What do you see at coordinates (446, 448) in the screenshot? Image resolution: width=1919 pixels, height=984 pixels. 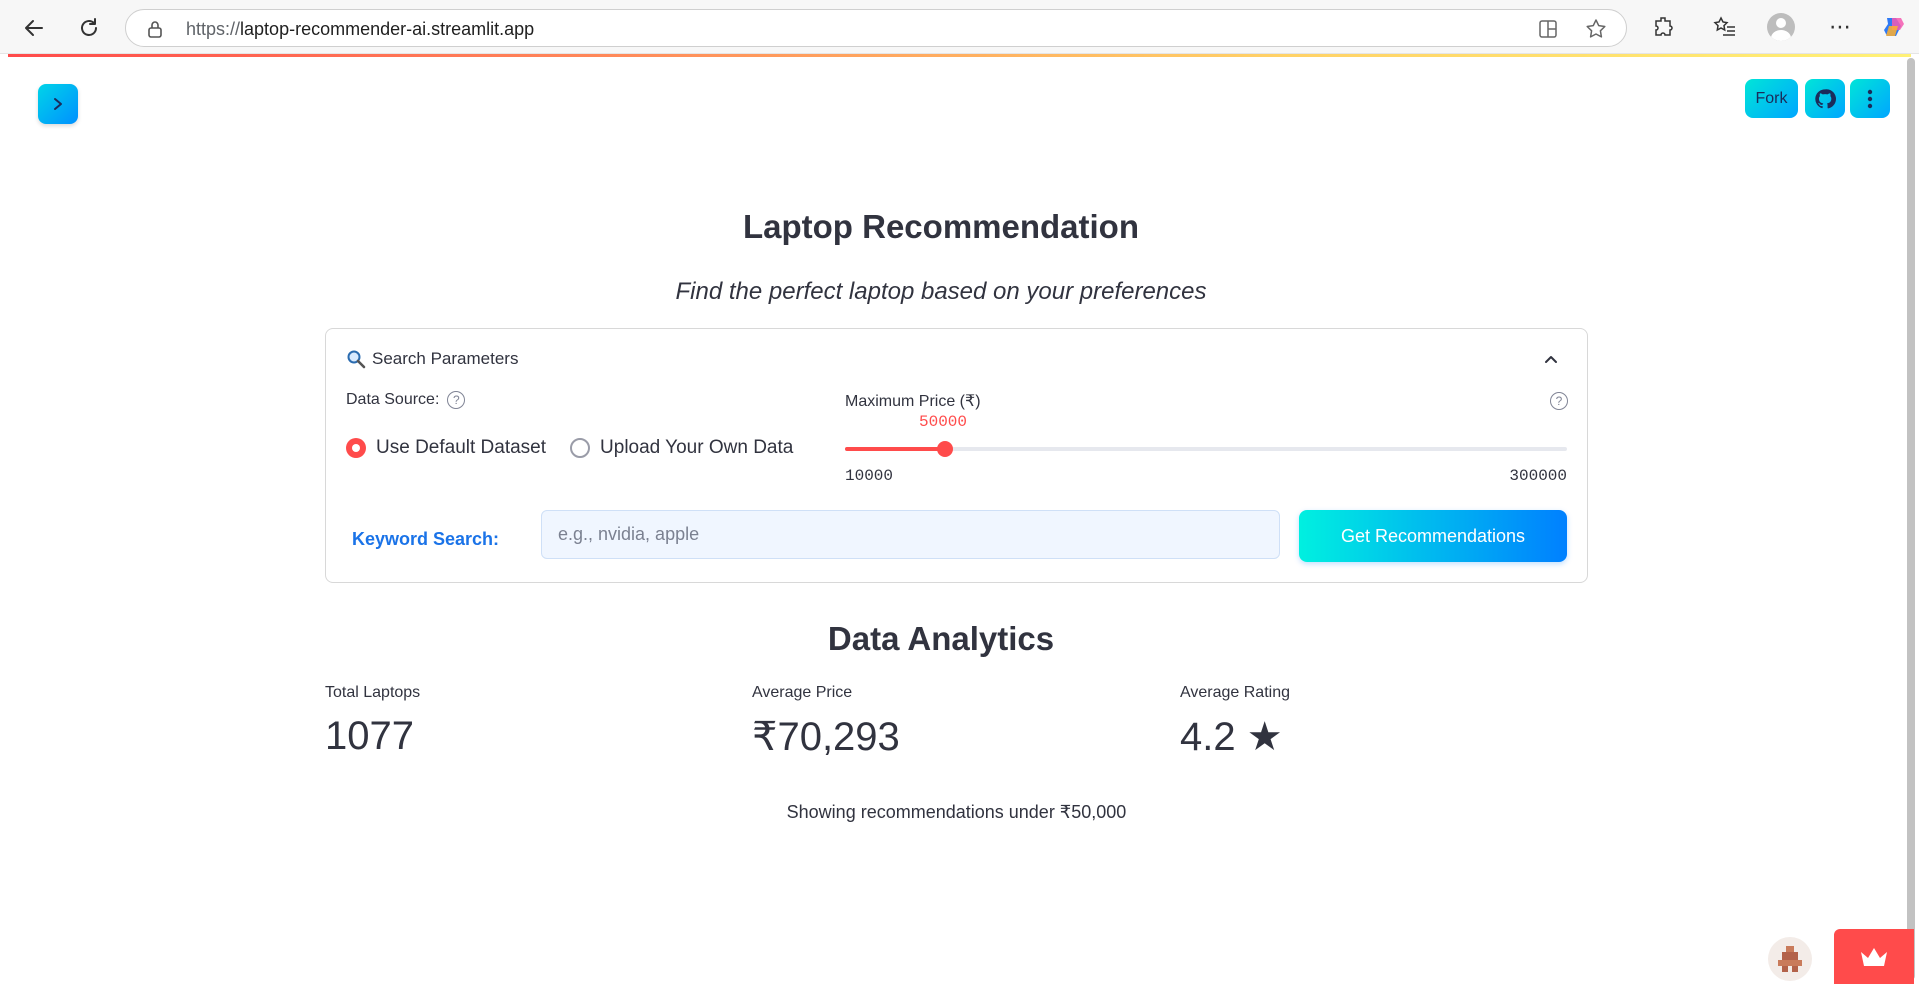 I see `radio-default-dataset: Use Default Dataset` at bounding box center [446, 448].